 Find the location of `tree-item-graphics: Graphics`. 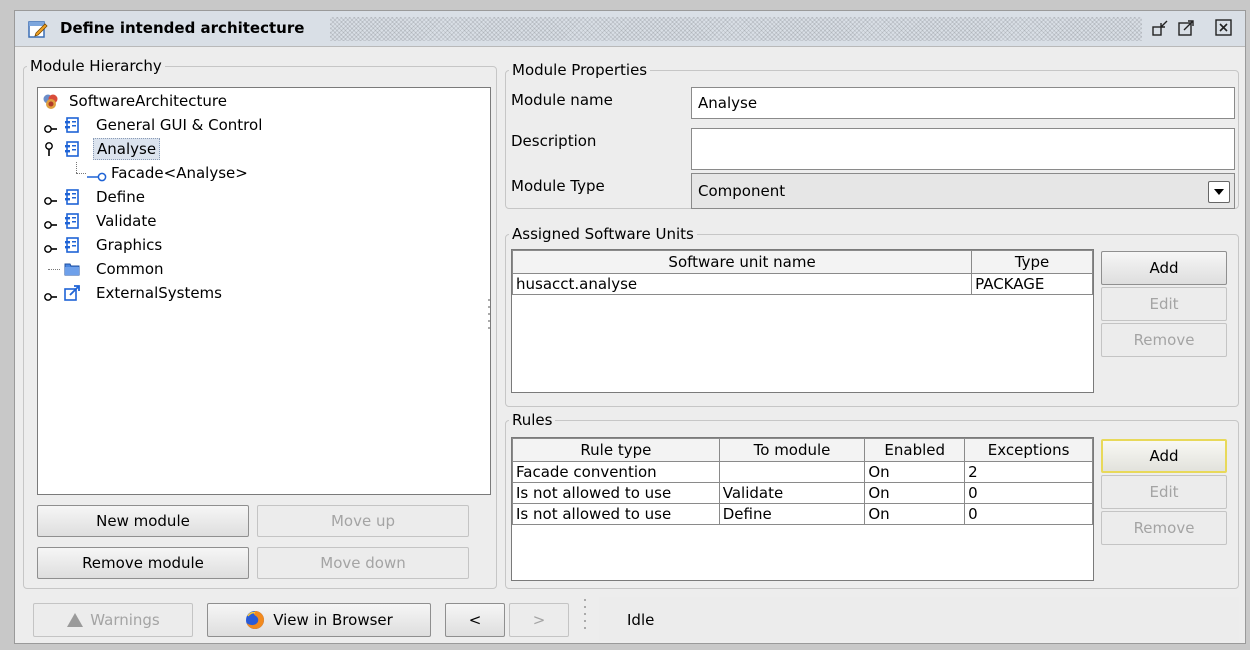

tree-item-graphics: Graphics is located at coordinates (258, 245).